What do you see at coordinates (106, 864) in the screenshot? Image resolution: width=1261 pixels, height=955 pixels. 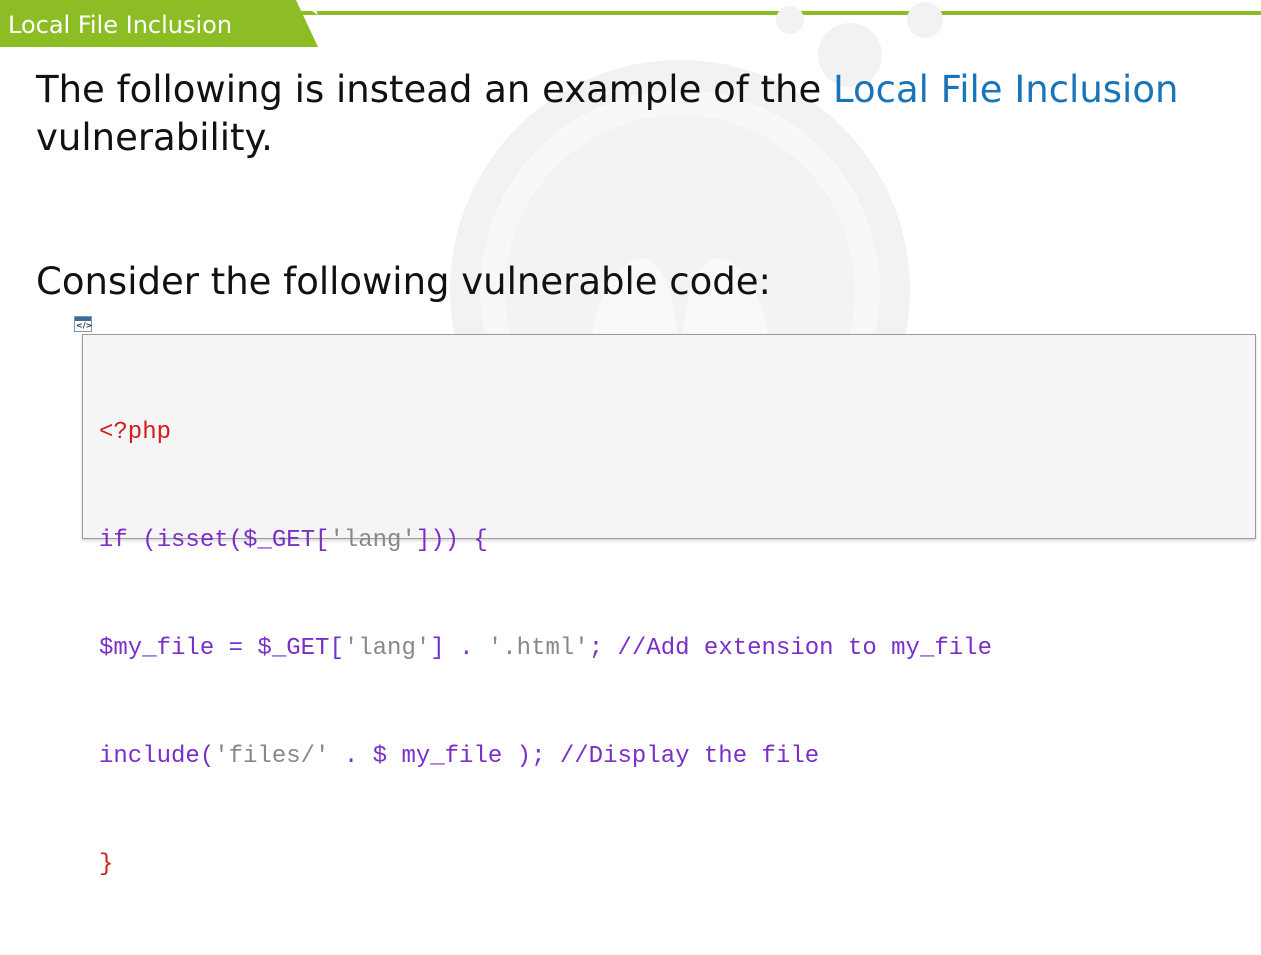 I see `code-closing-brace: }` at bounding box center [106, 864].